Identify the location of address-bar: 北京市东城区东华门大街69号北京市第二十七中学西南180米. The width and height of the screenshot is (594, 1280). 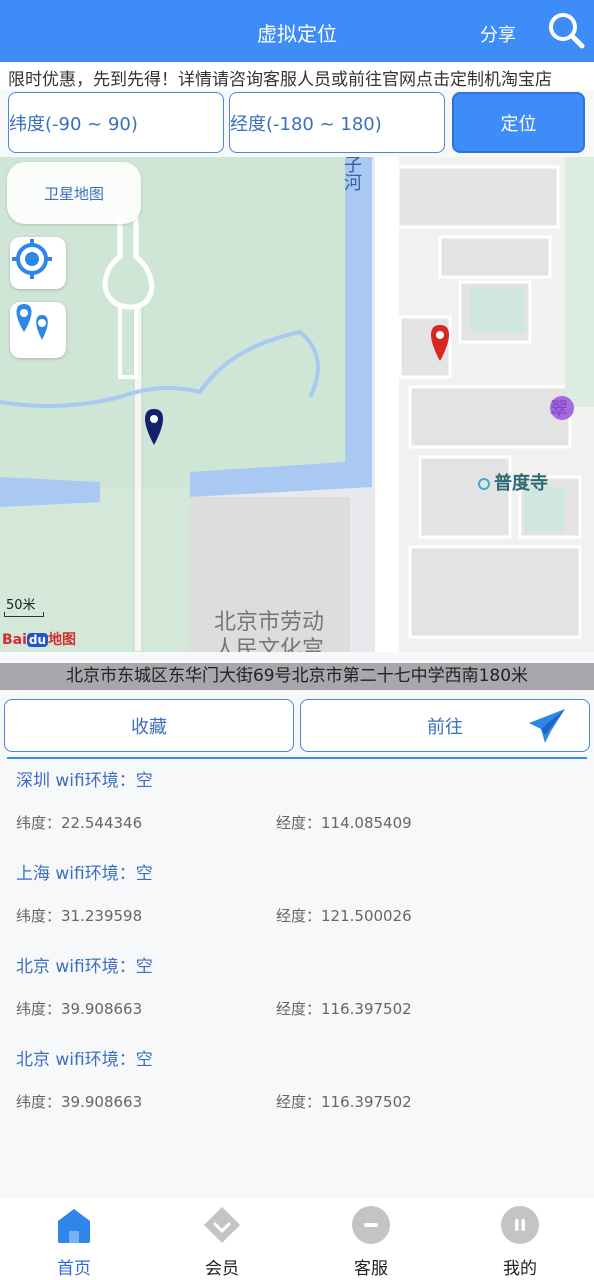
(297, 676).